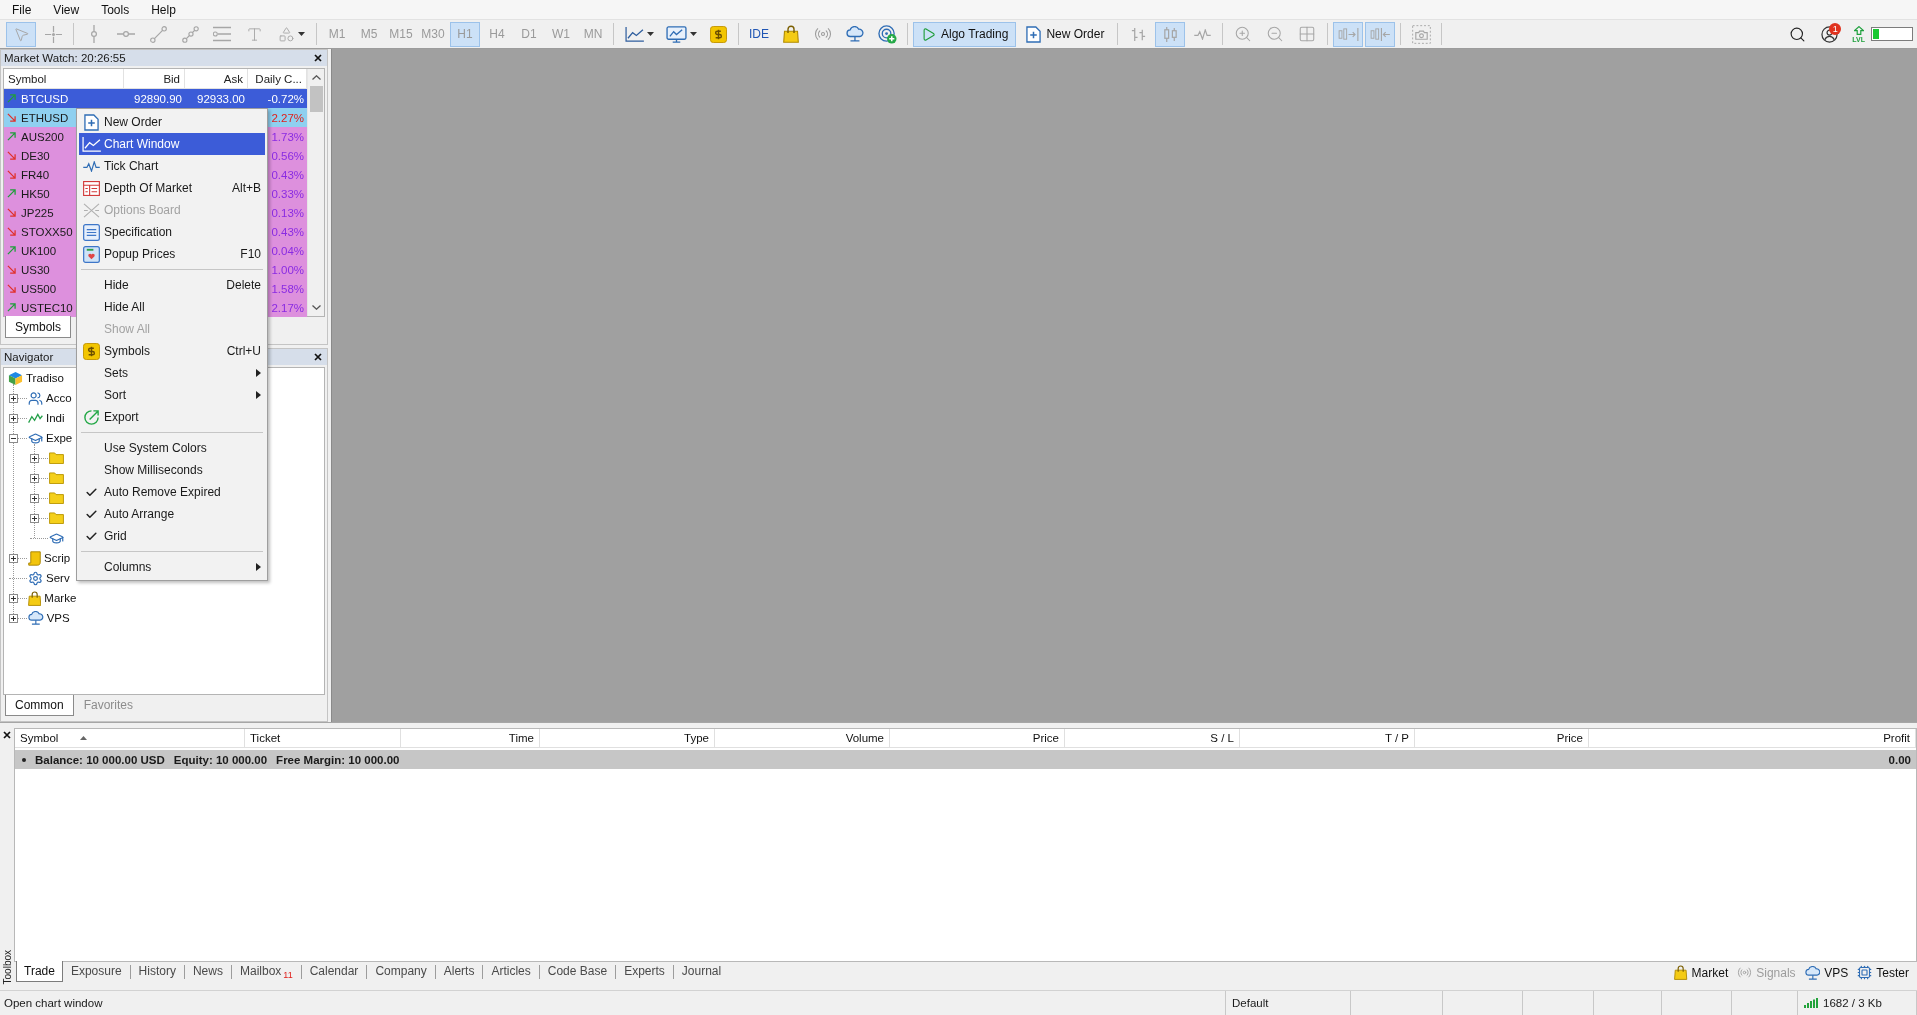 The height and width of the screenshot is (1015, 1917). I want to click on menu-item: Auto Remove Expired, so click(172, 492).